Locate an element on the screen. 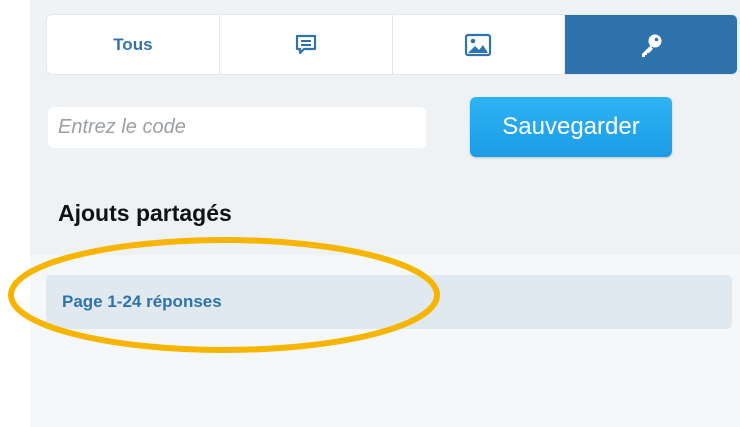  comment-icon is located at coordinates (306, 45).